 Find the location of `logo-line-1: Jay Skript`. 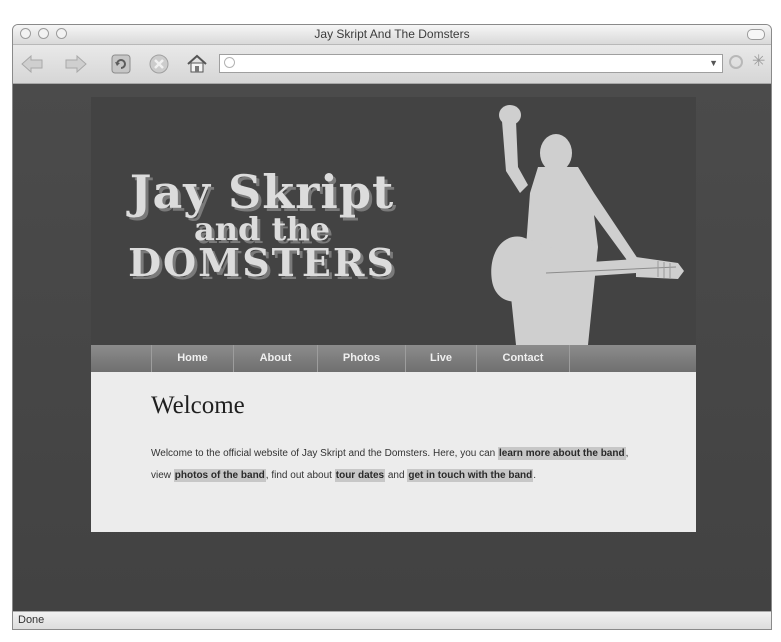

logo-line-1: Jay Skript is located at coordinates (262, 192).